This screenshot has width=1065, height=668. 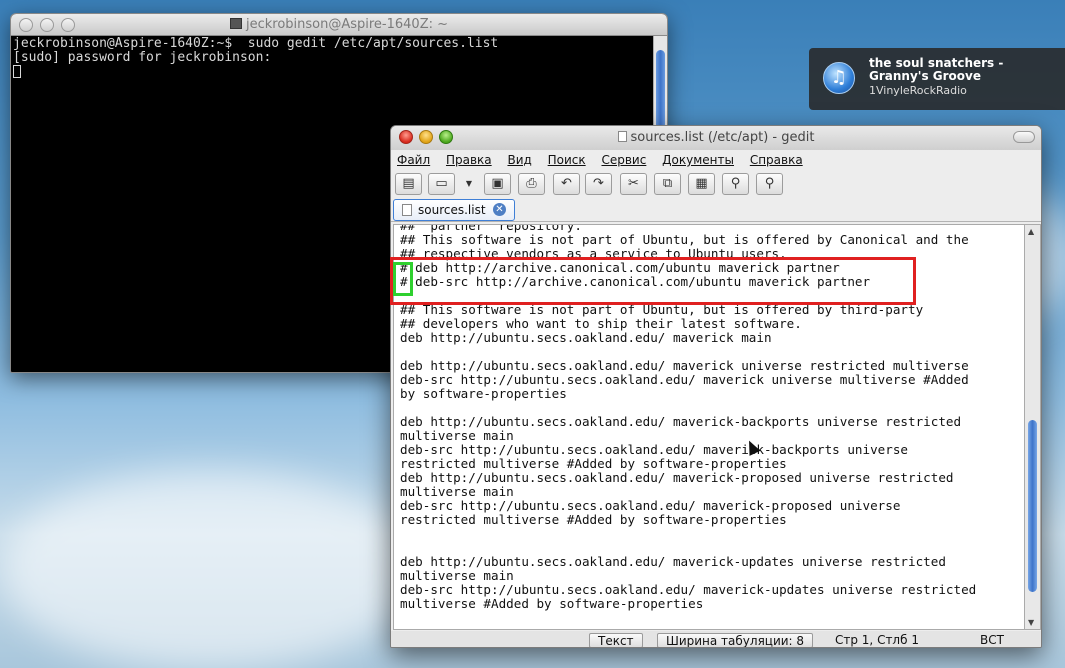 I want to click on tab-sources-list: sources.list ✕, so click(x=454, y=210).